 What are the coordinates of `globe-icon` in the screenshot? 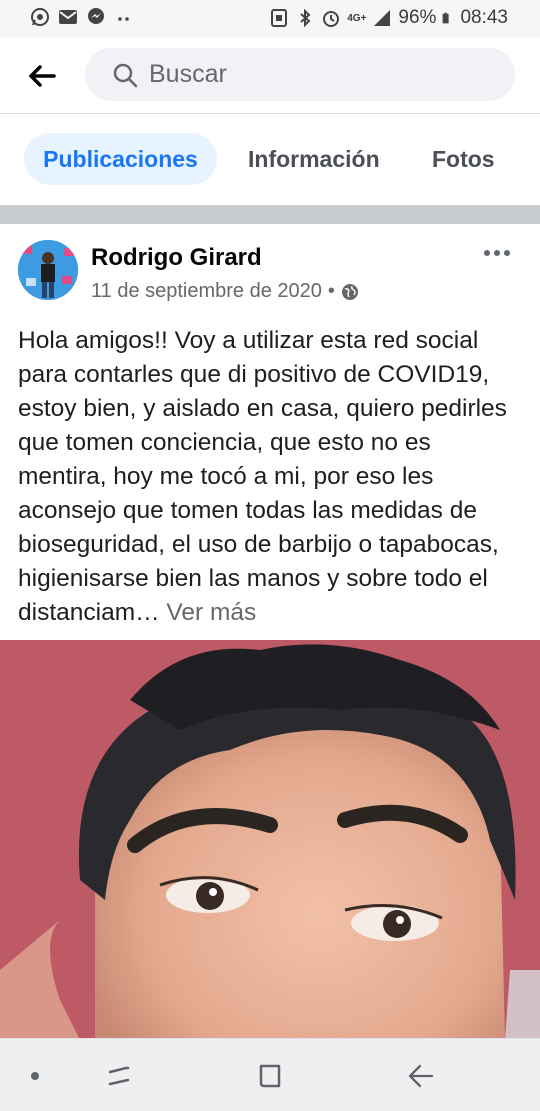 It's located at (349, 291).